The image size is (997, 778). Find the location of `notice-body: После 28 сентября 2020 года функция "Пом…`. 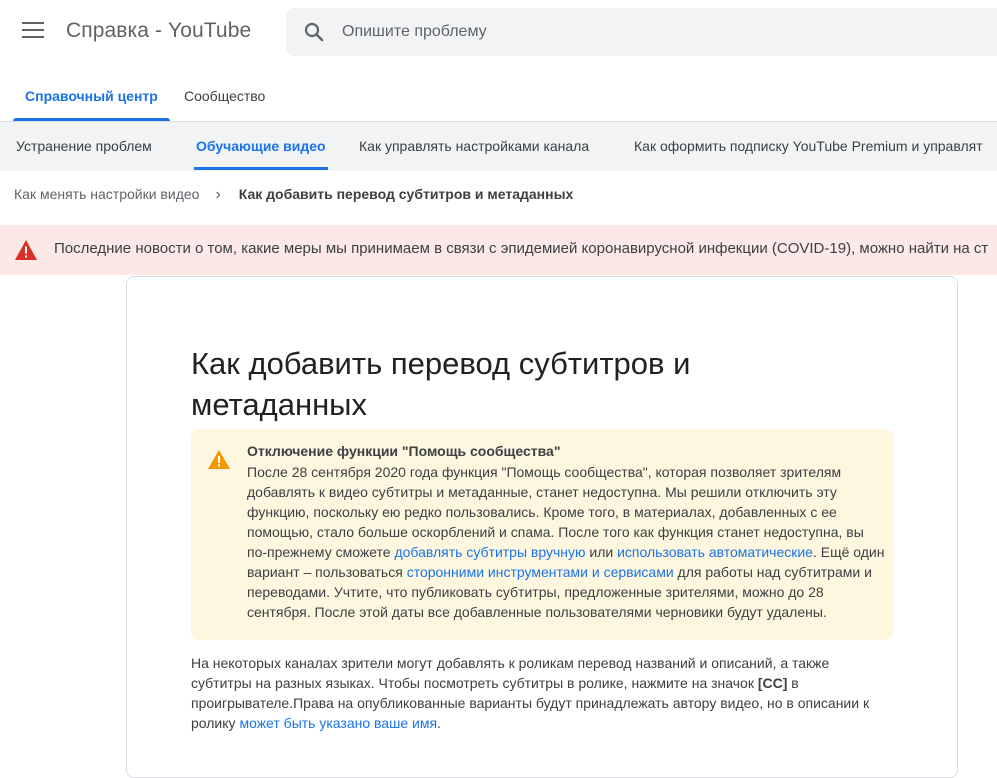

notice-body: После 28 сентября 2020 года функция "Пом… is located at coordinates (567, 542).